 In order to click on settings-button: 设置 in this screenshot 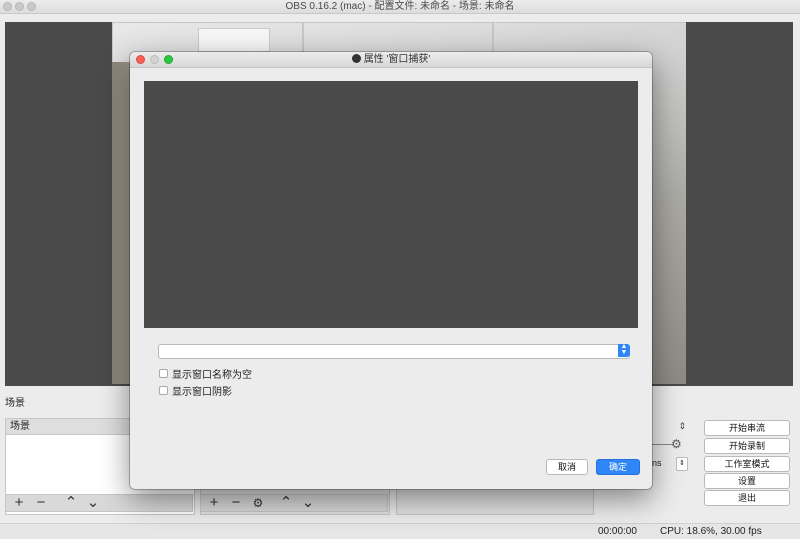, I will do `click(747, 481)`.